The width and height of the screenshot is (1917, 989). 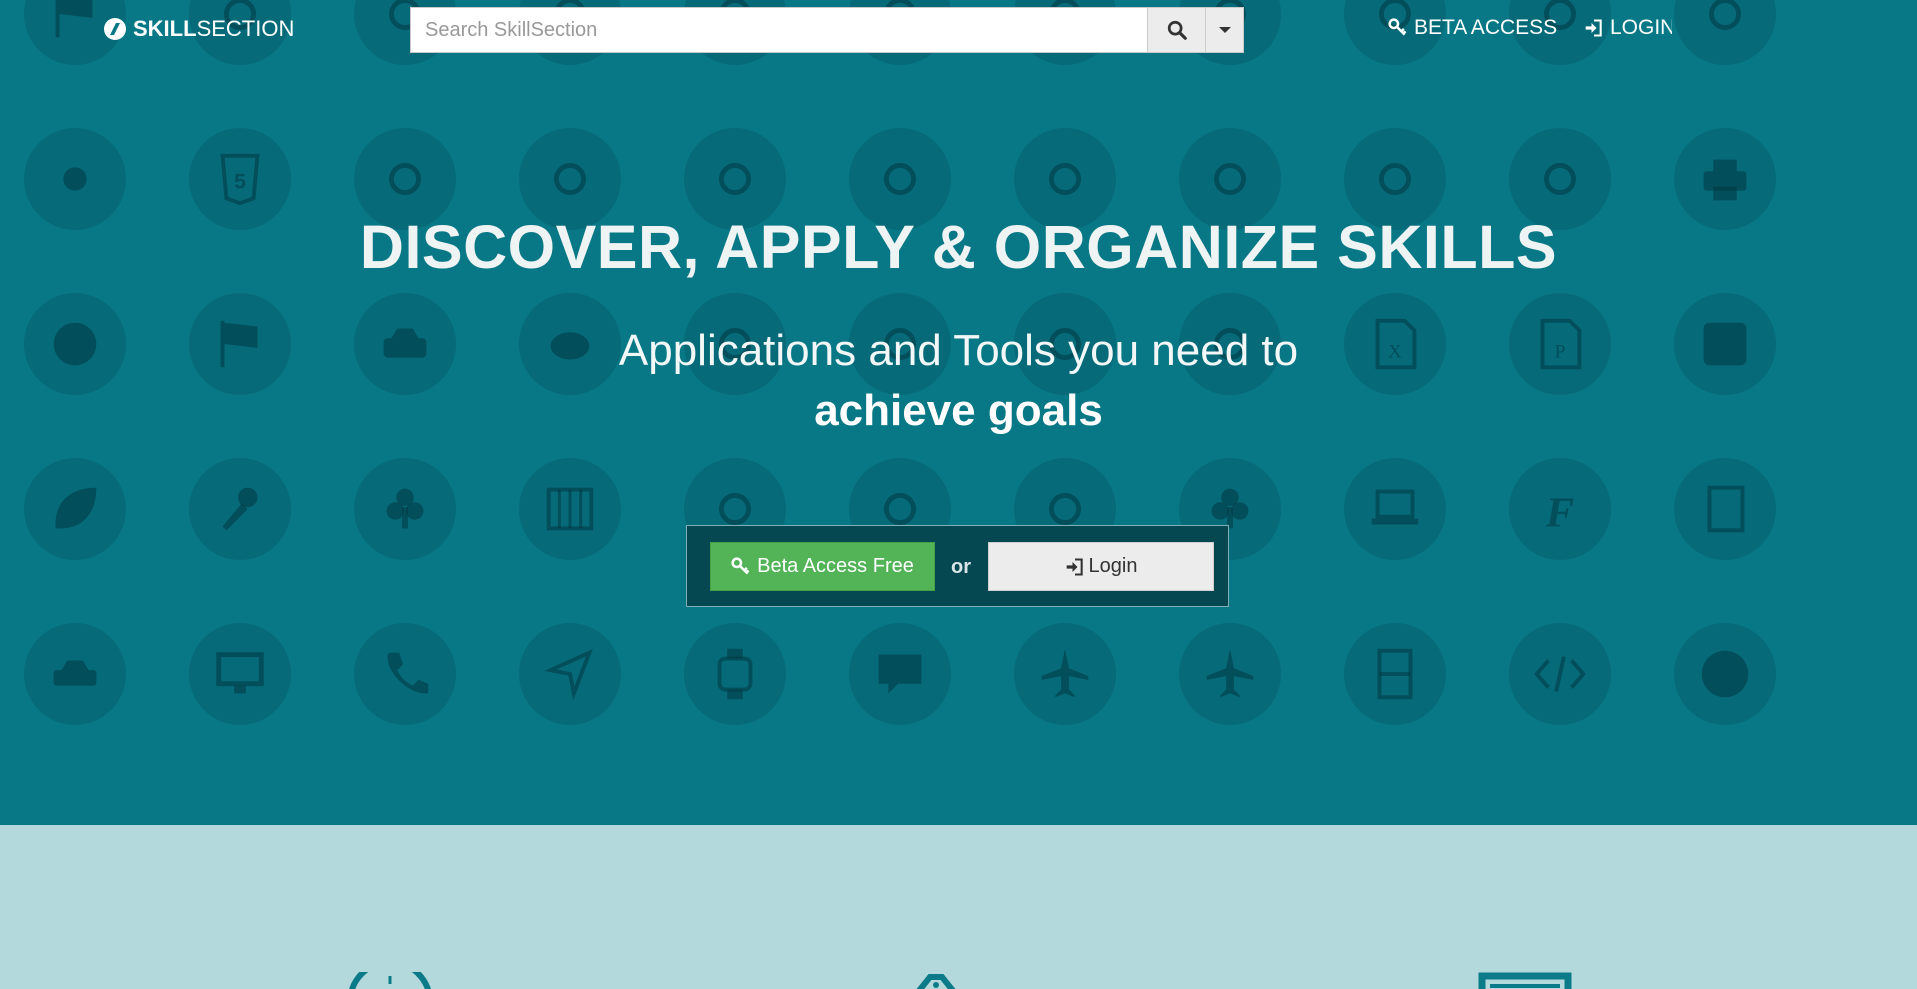 I want to click on svg-text: F, so click(x=1559, y=512).